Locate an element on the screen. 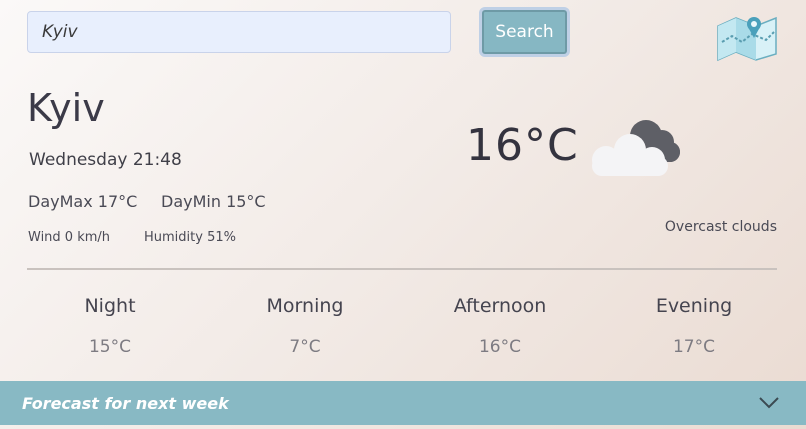  map-icon is located at coordinates (747, 37).